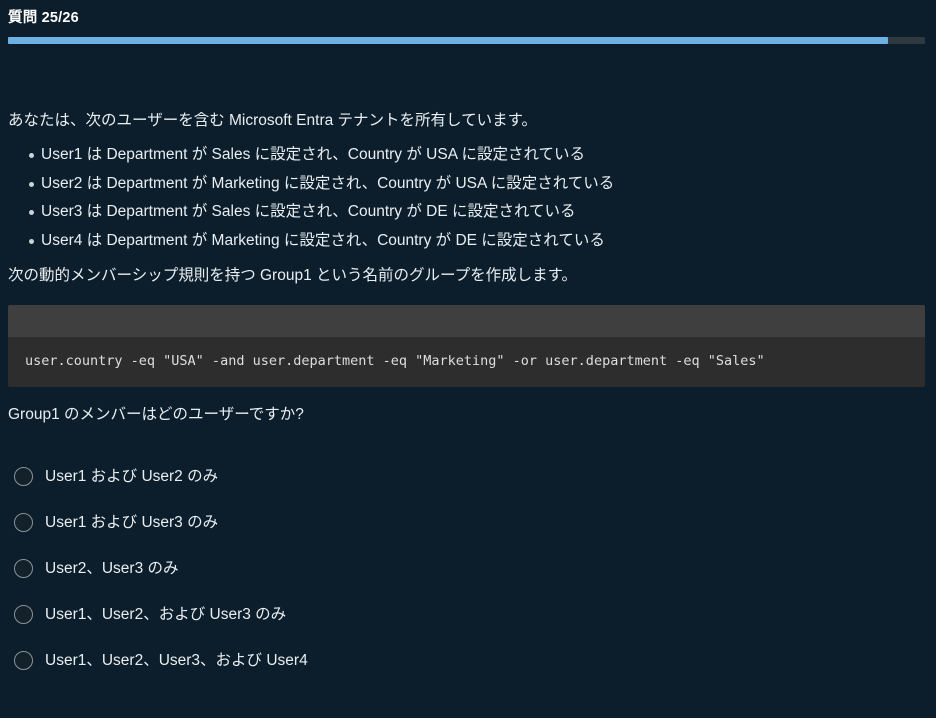 This screenshot has width=936, height=718. What do you see at coordinates (468, 660) in the screenshot?
I see `option-row-5: User1、User2、User3、および User4` at bounding box center [468, 660].